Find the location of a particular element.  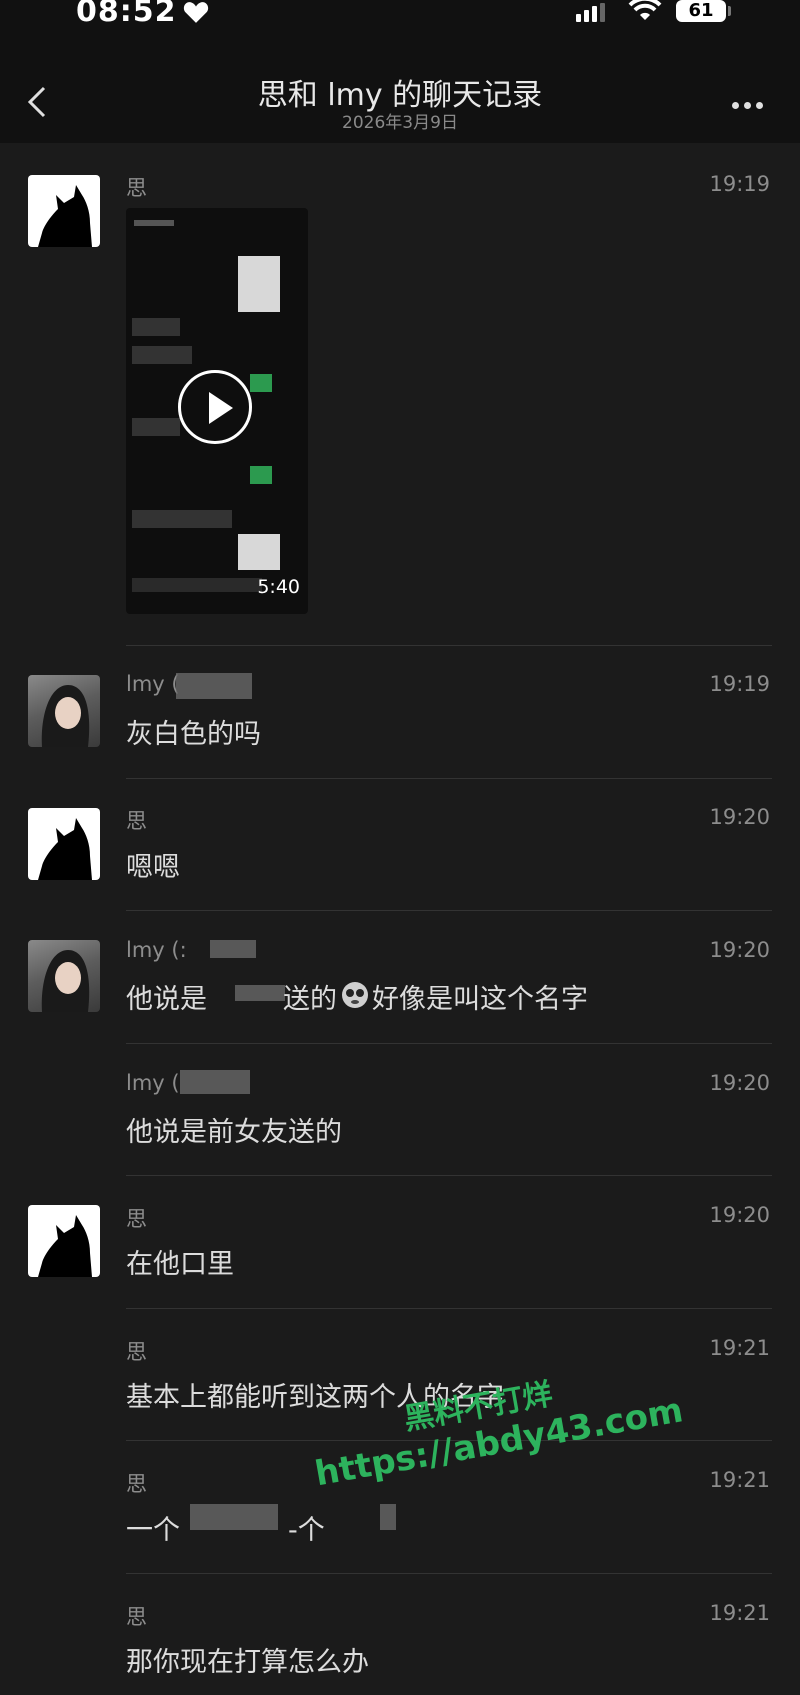

battery-indicator: 61 is located at coordinates (701, 11).